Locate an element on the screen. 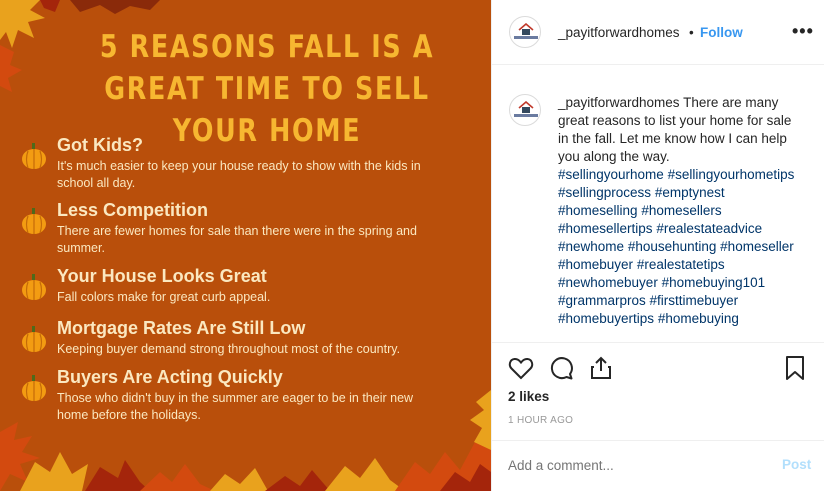  hashtag-link: #grammarpros is located at coordinates (602, 300).